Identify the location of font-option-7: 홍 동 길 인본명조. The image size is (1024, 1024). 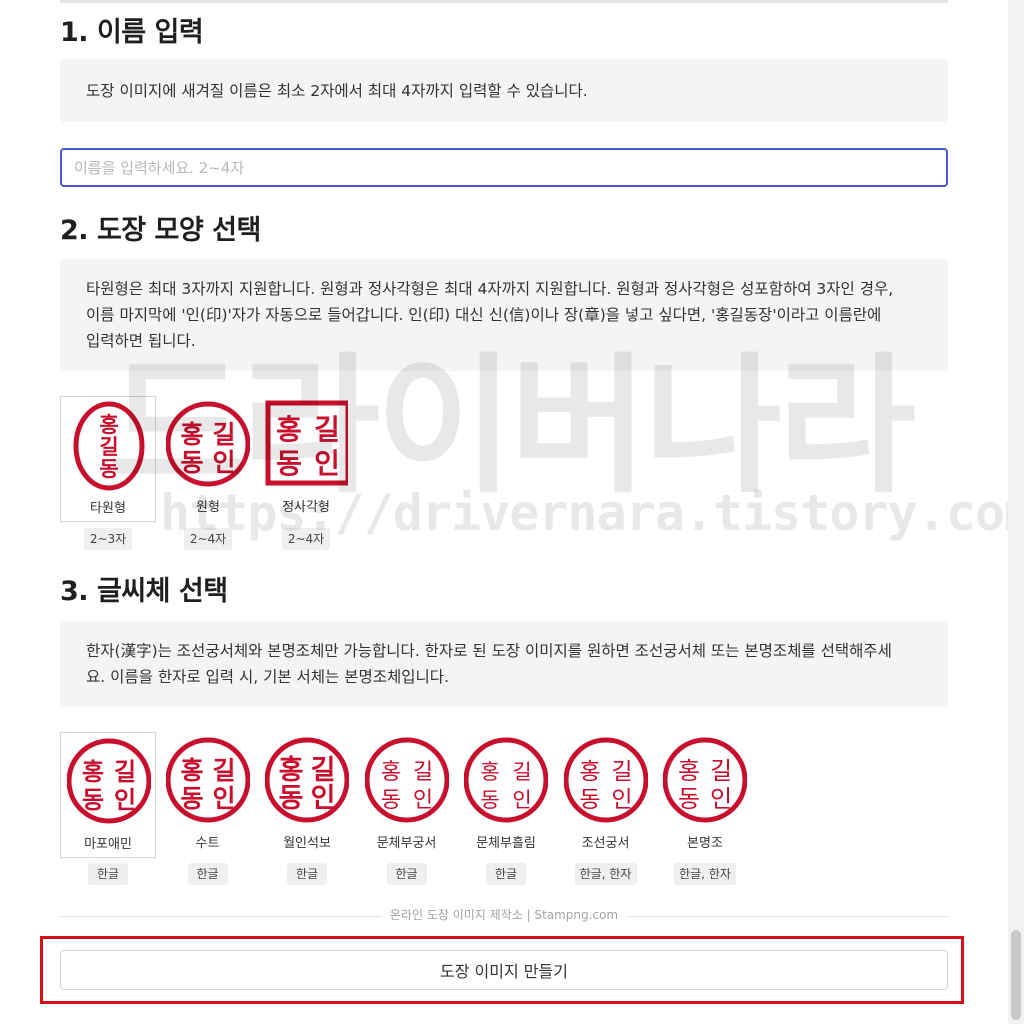
(705, 795).